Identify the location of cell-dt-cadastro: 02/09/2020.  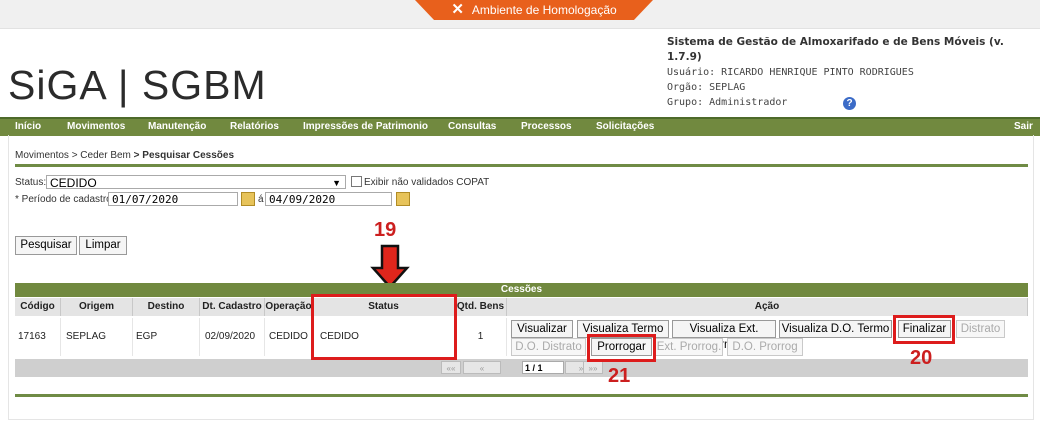
(232, 337).